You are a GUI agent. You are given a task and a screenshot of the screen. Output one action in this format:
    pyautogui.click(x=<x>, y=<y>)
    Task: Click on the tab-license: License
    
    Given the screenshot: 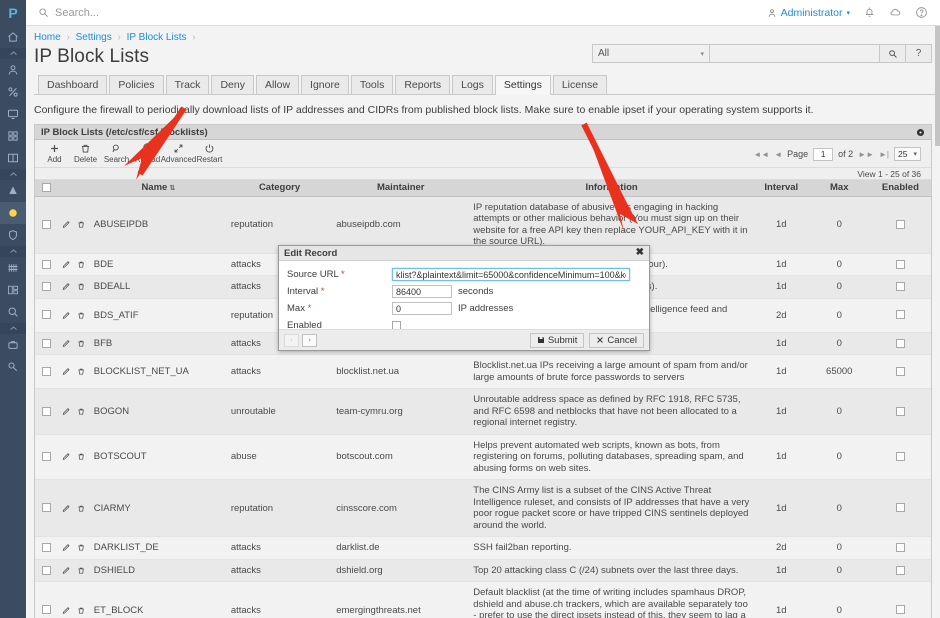 What is the action you would take?
    pyautogui.click(x=580, y=84)
    